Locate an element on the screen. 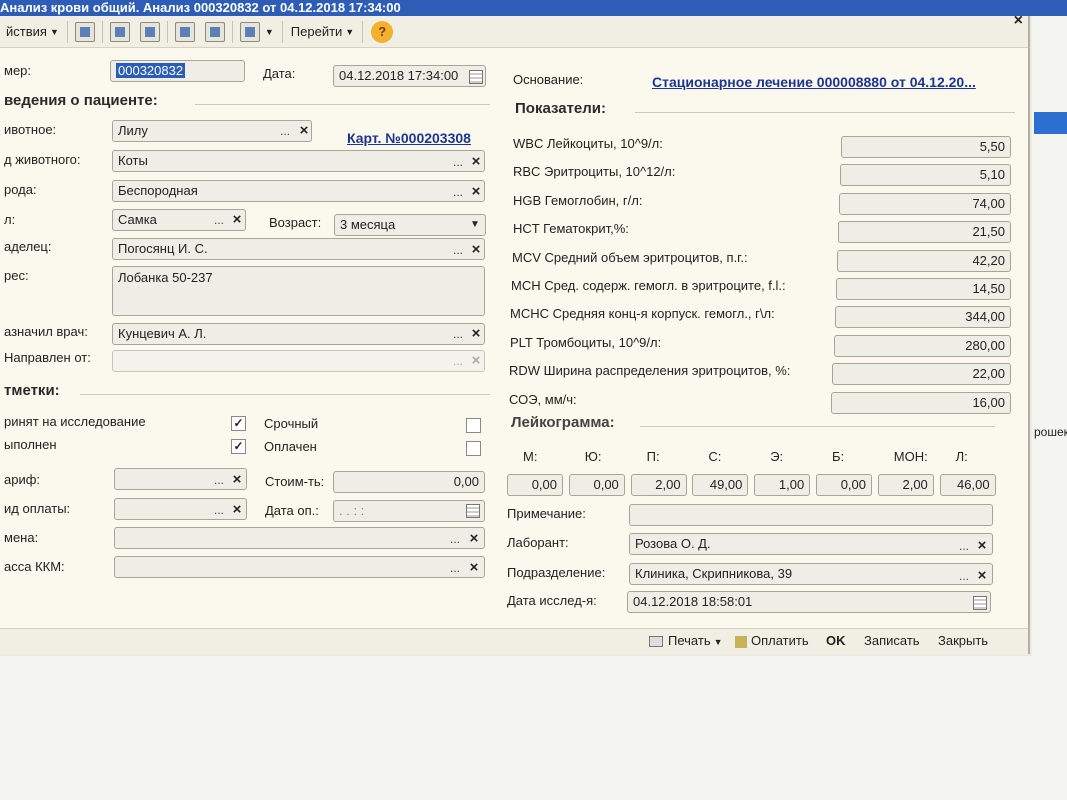 This screenshot has height=800, width=1067. accepted-checkbox: ✓ is located at coordinates (238, 423).